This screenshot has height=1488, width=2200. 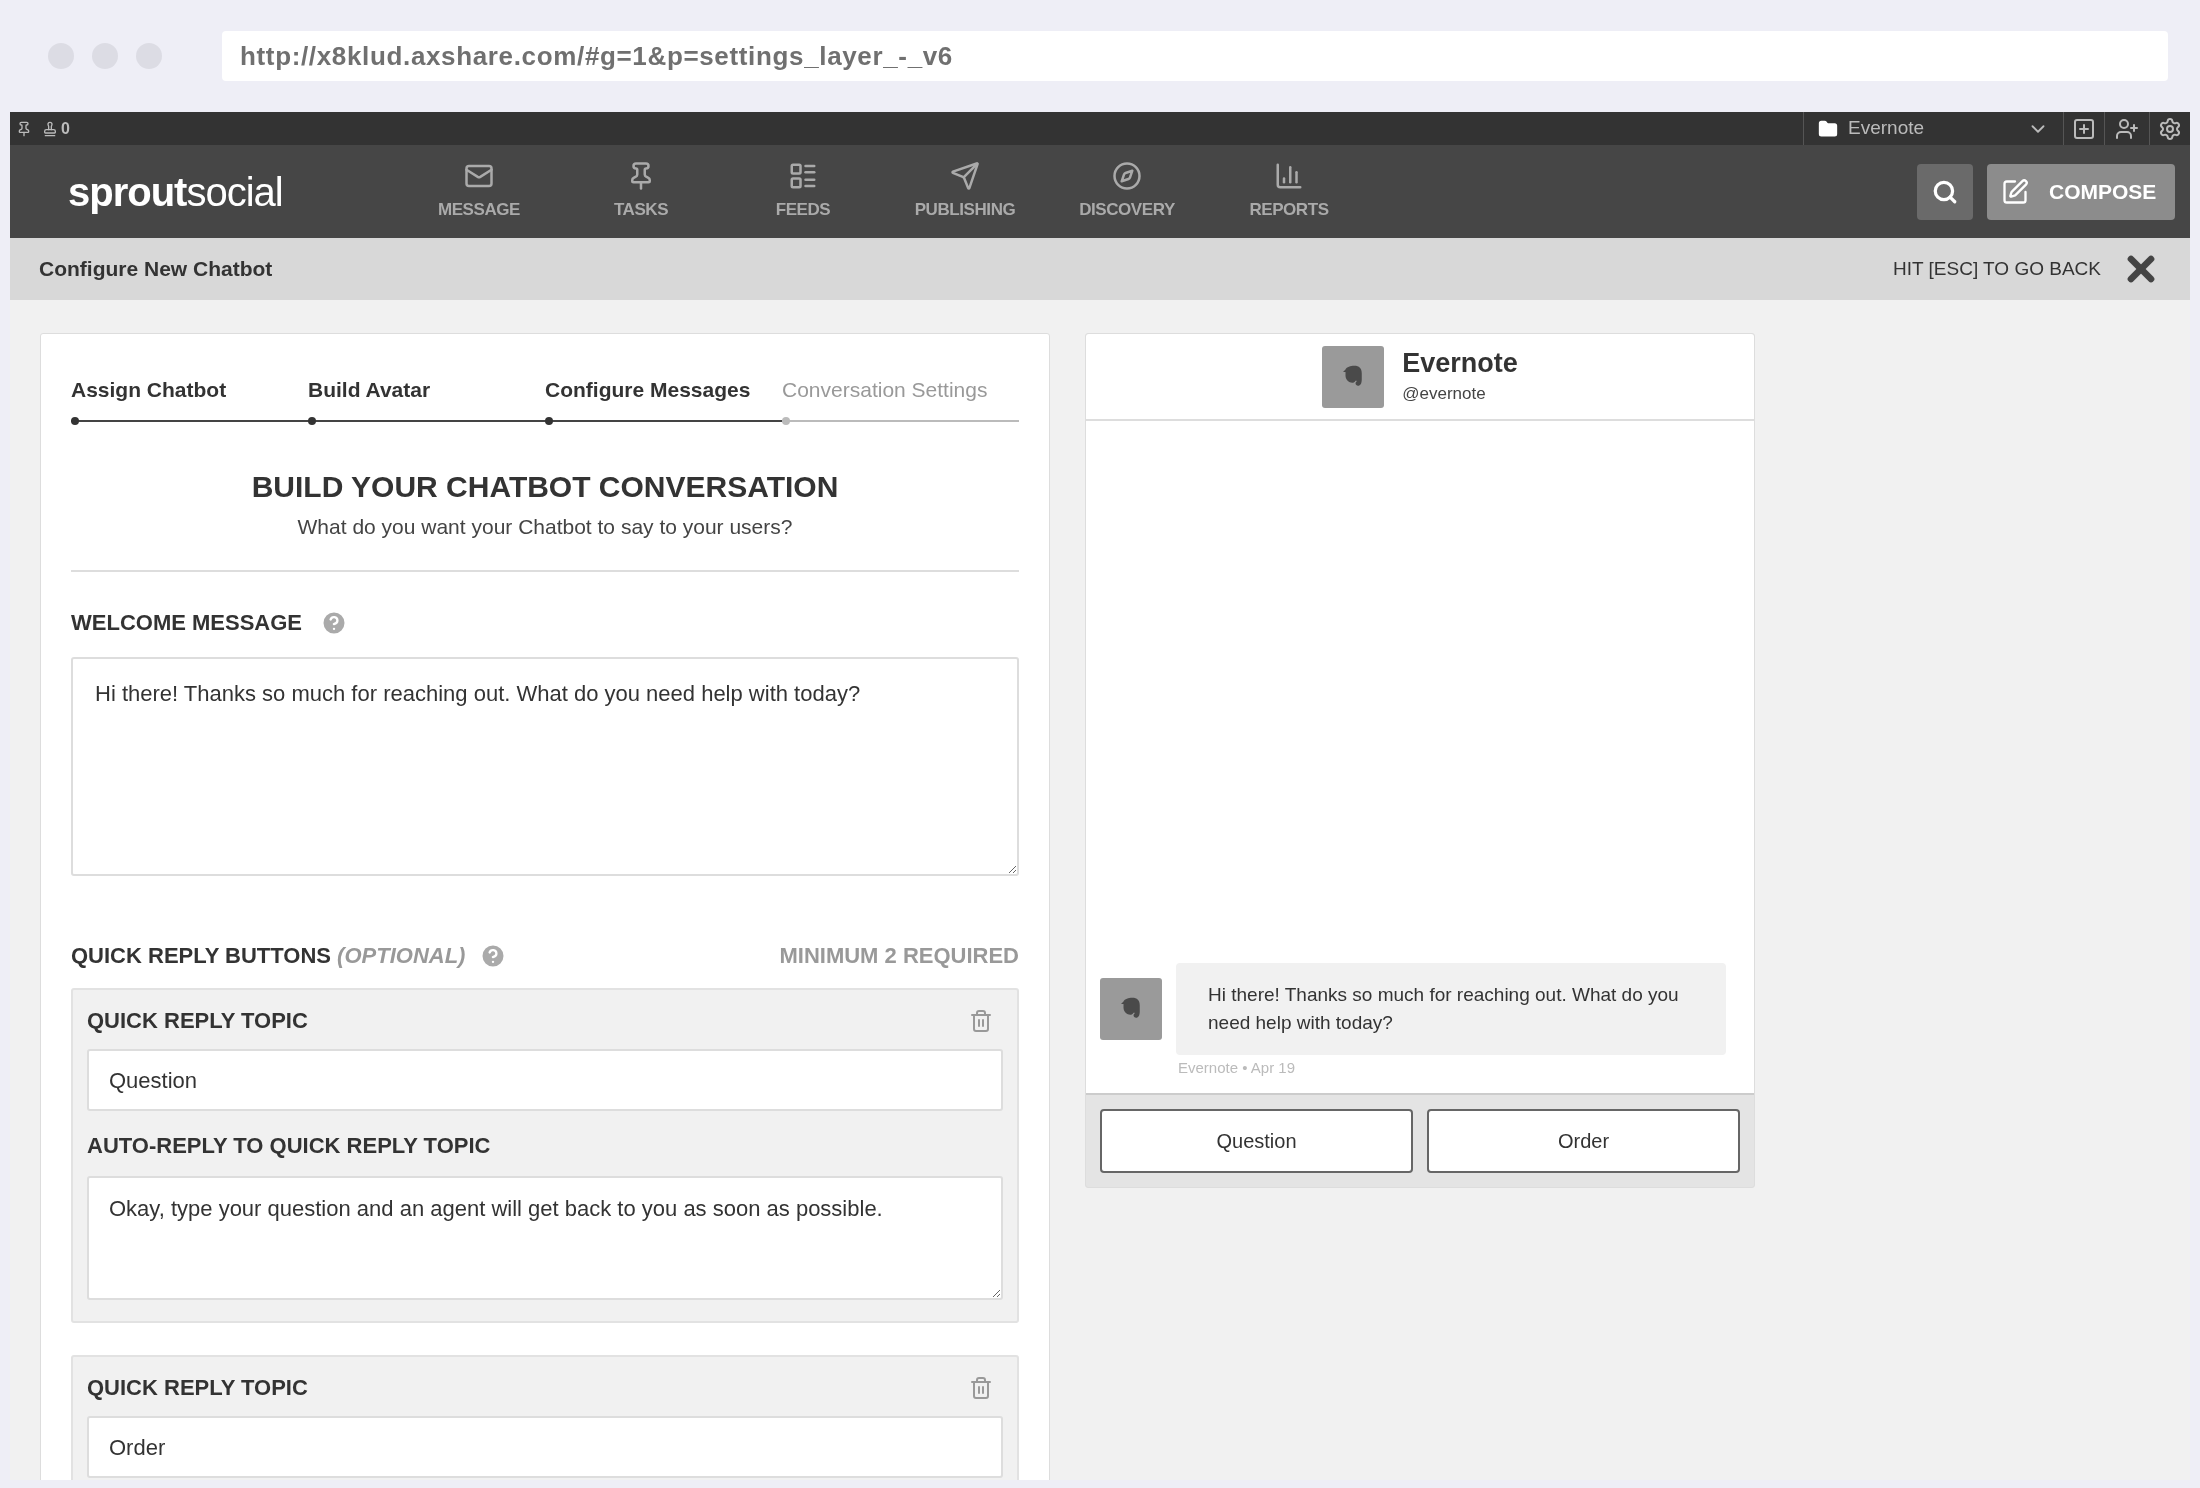 I want to click on compass-icon, so click(x=1127, y=175).